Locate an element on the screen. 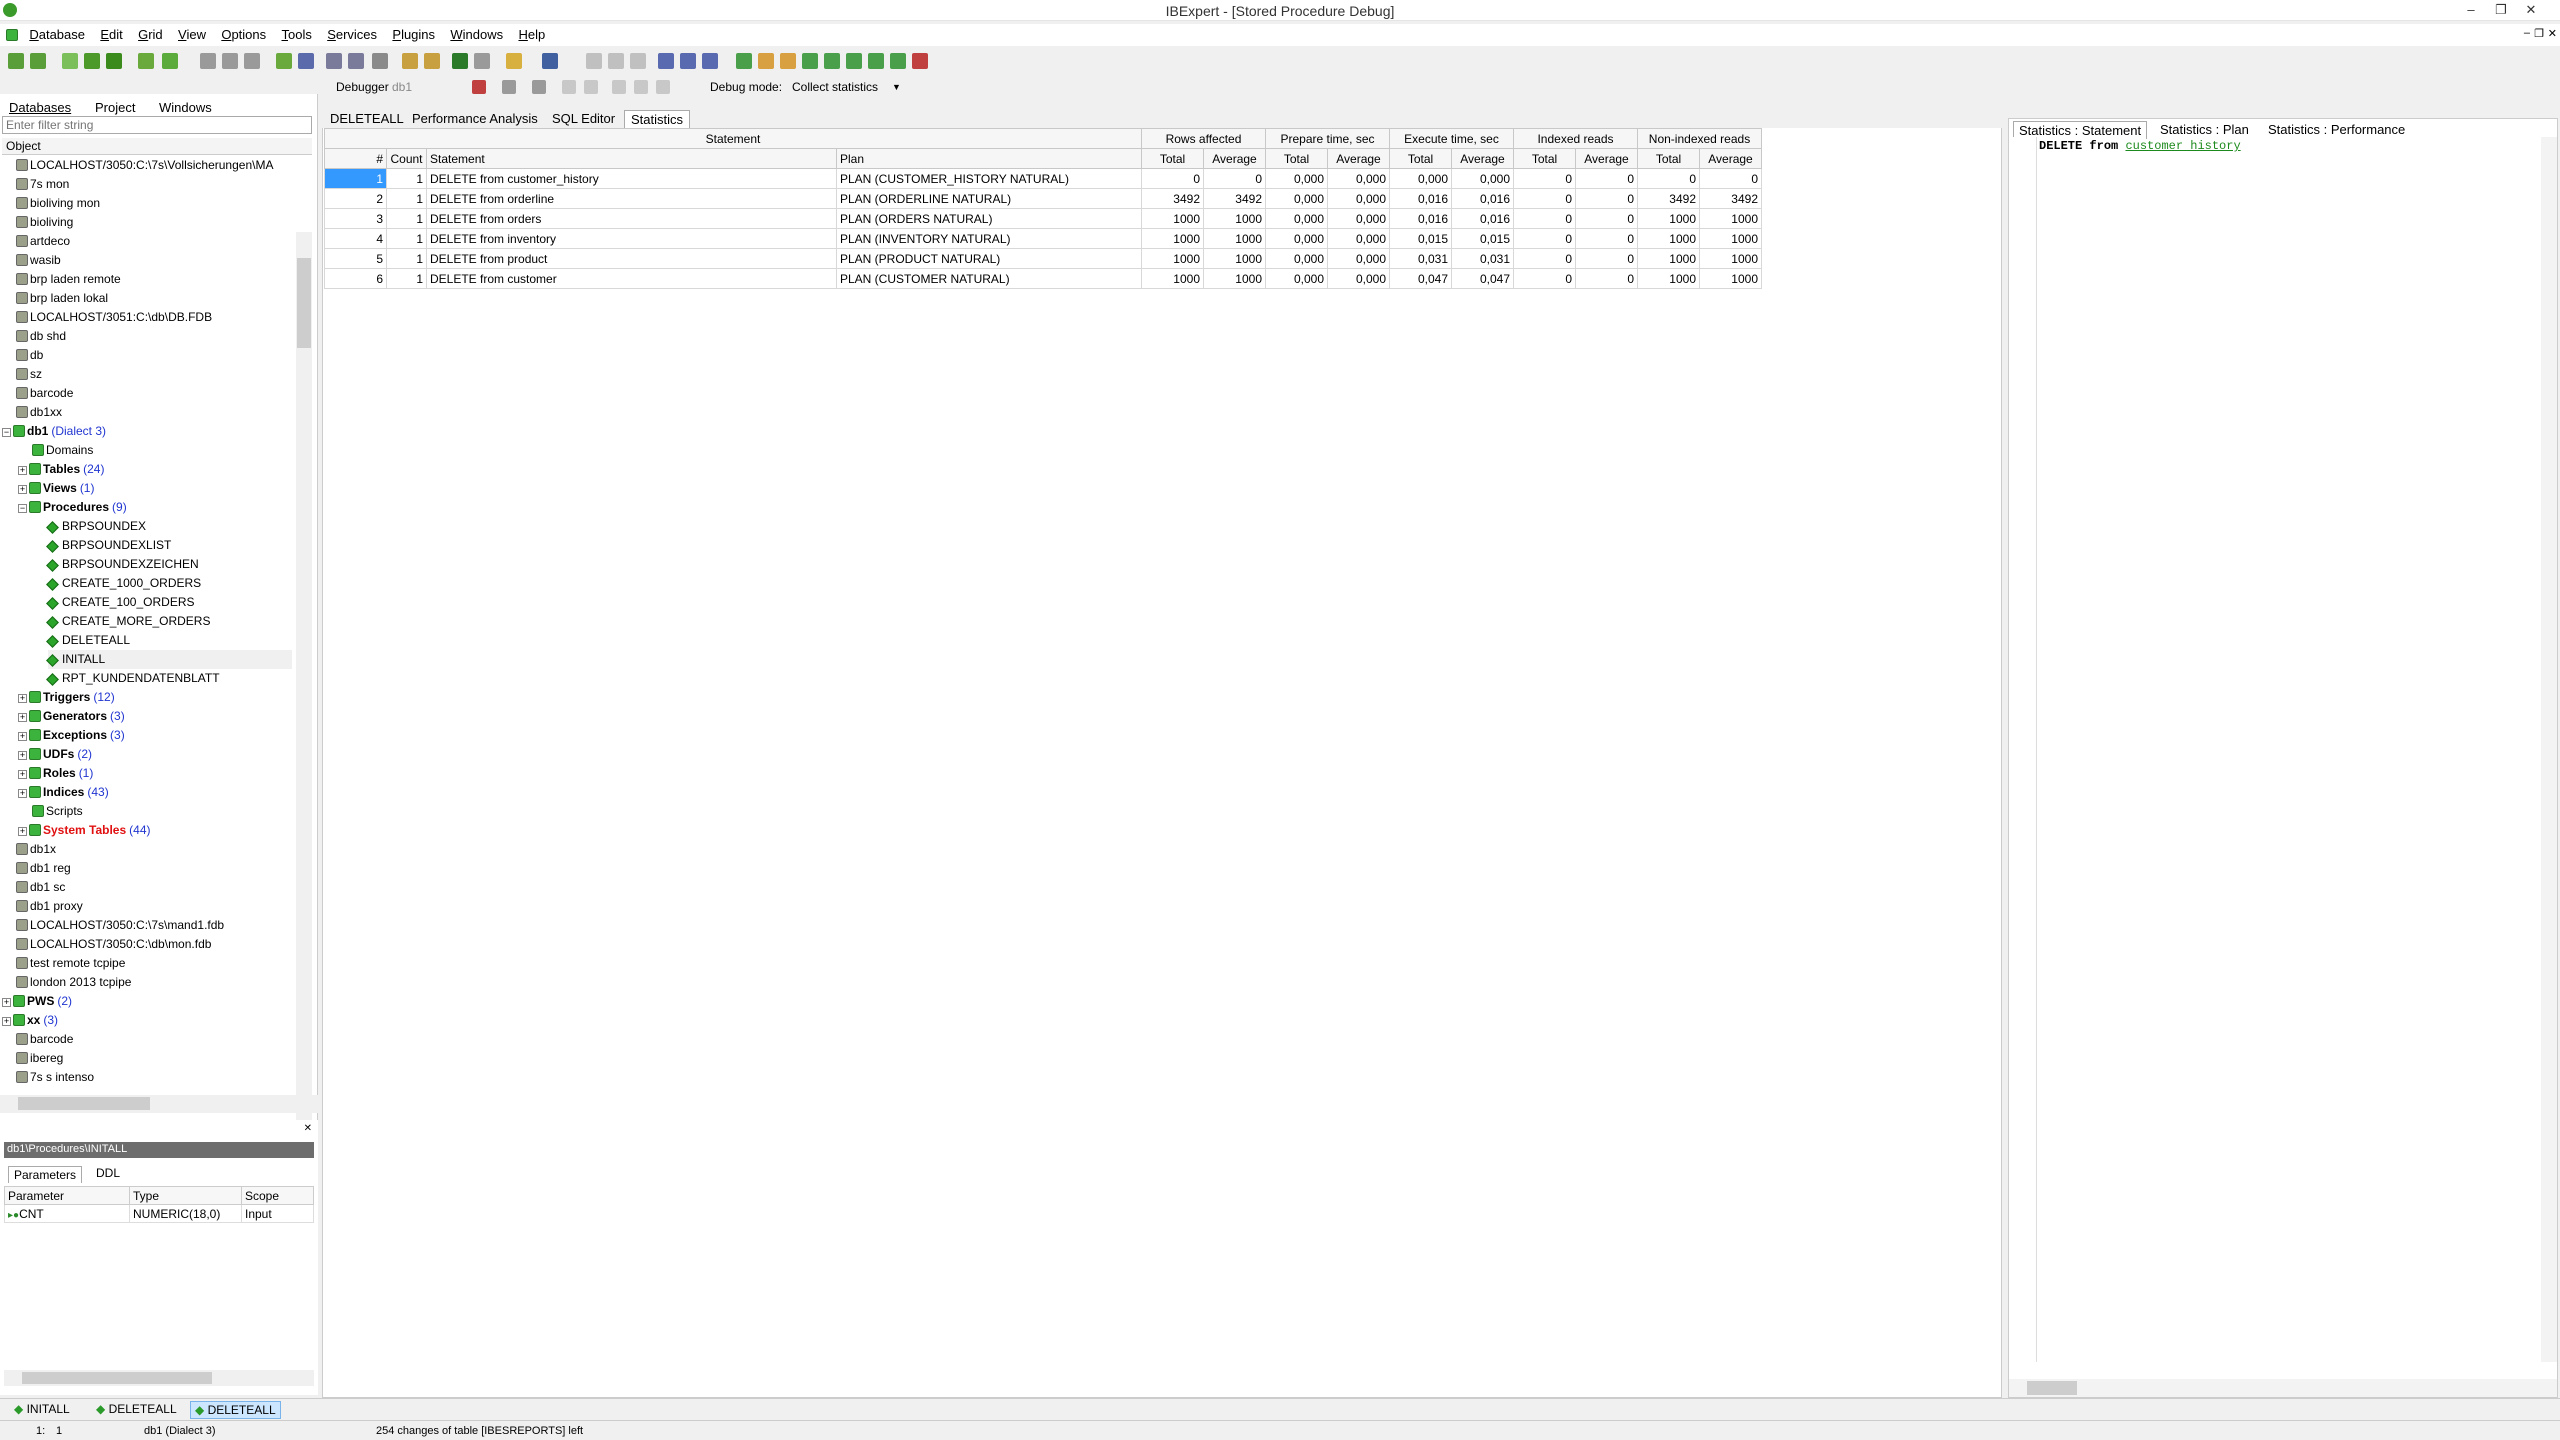 Image resolution: width=2560 pixels, height=1440 pixels. tree-item: + xx (3) is located at coordinates (30, 1020).